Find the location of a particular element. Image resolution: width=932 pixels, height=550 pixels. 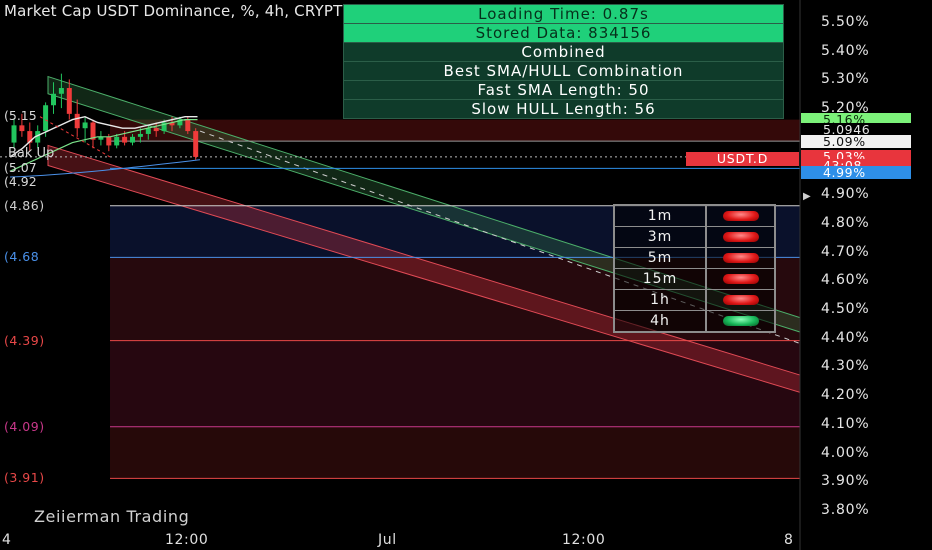

y-tick-label: 4.90% is located at coordinates (845, 194).